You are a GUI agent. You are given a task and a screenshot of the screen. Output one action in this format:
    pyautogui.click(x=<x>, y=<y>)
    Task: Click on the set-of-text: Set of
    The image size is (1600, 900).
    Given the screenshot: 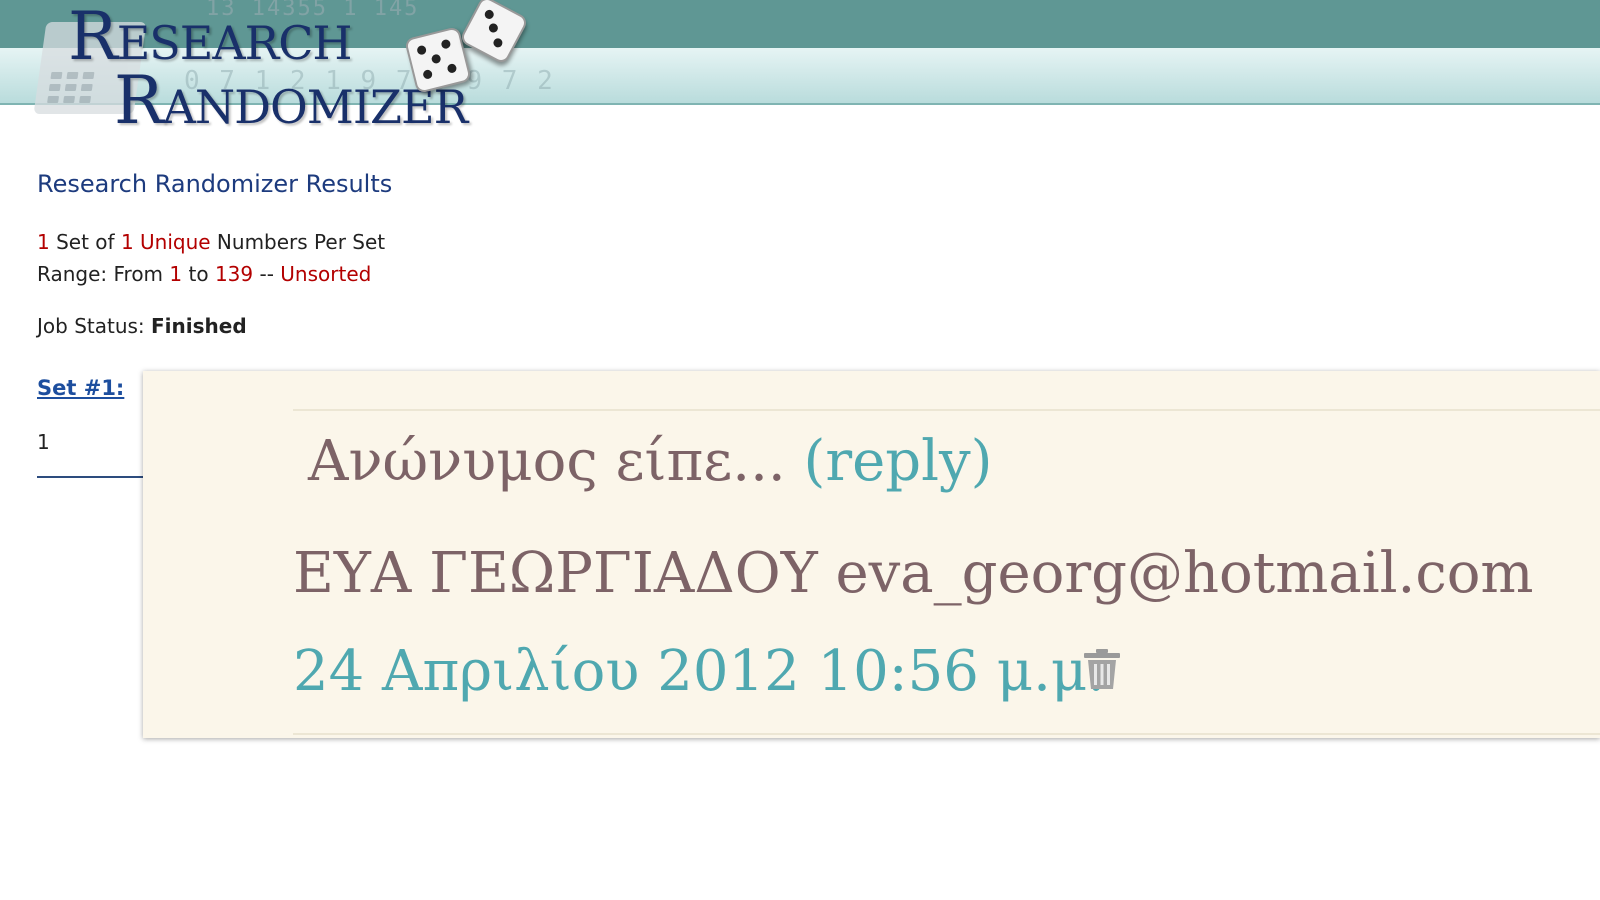 What is the action you would take?
    pyautogui.click(x=85, y=242)
    